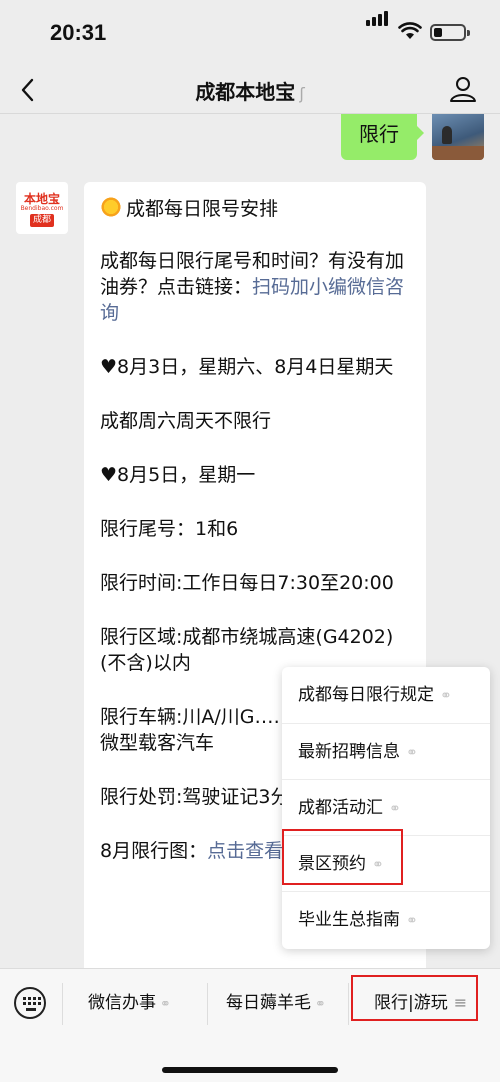 Image resolution: width=500 pixels, height=1082 pixels. I want to click on nav-bar: 成都本地宝 ʃ, so click(250, 90).